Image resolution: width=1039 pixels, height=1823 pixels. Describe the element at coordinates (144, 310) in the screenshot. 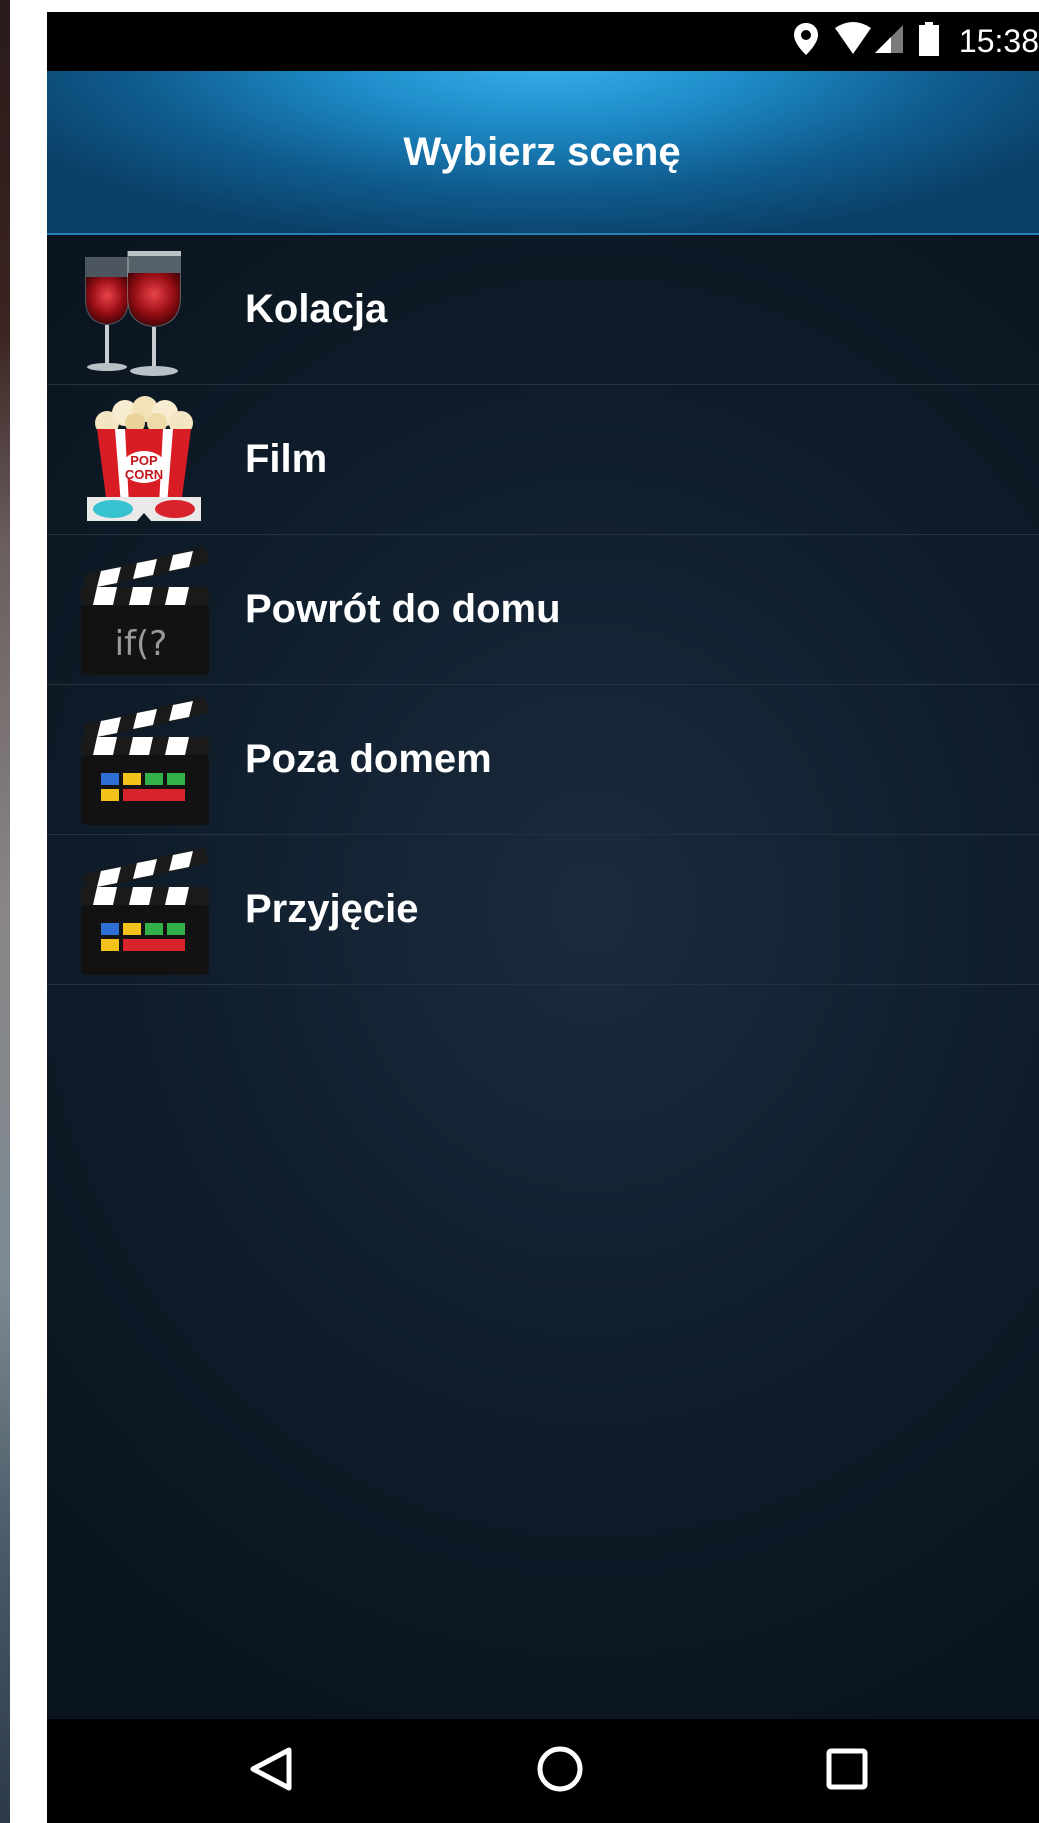

I see `wine-glasses-icon` at that location.